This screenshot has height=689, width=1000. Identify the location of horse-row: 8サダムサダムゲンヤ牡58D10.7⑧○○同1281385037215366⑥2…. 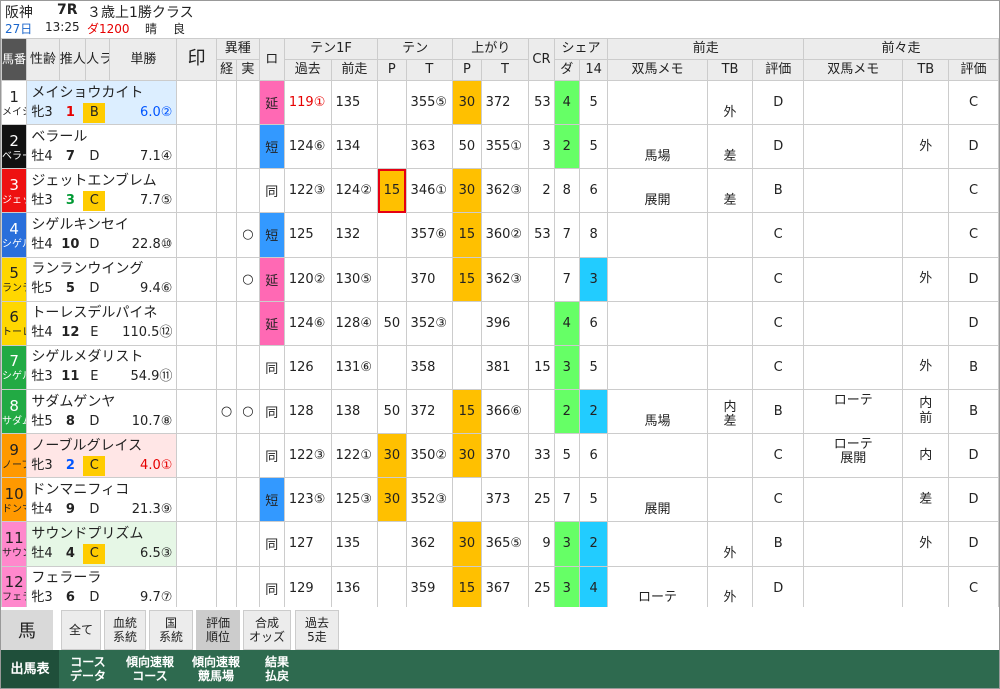
(500, 411).